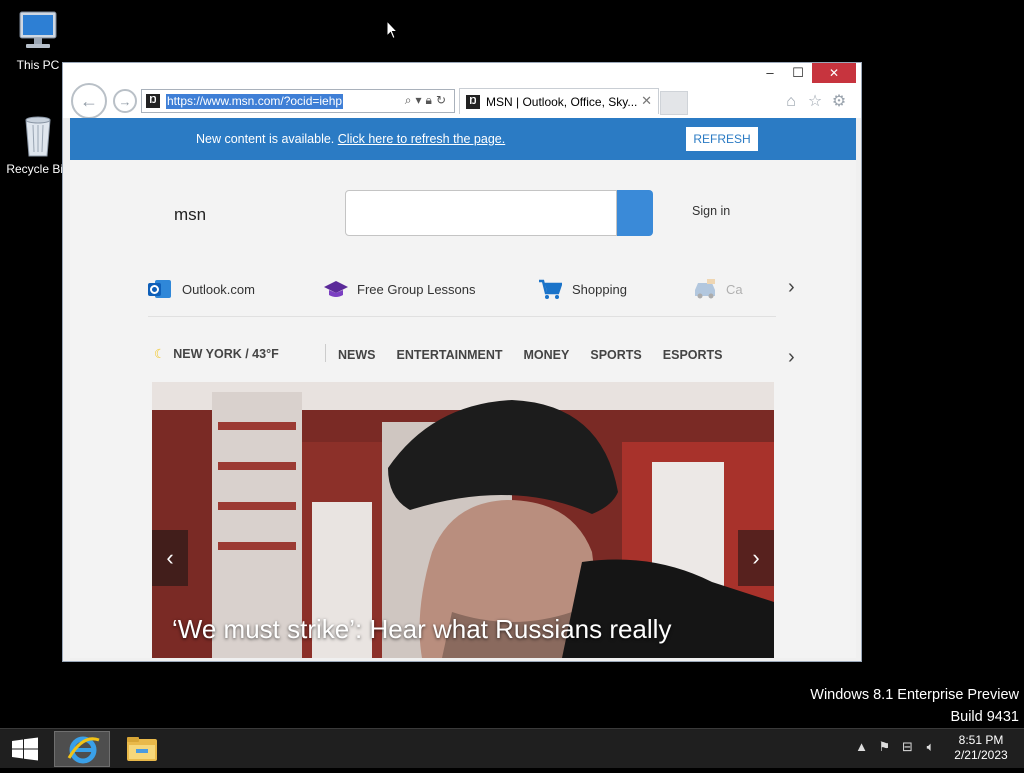 Image resolution: width=1024 pixels, height=773 pixels. Describe the element at coordinates (421, 139) in the screenshot. I see `refresh-page-link: Click here to refresh the page.` at that location.